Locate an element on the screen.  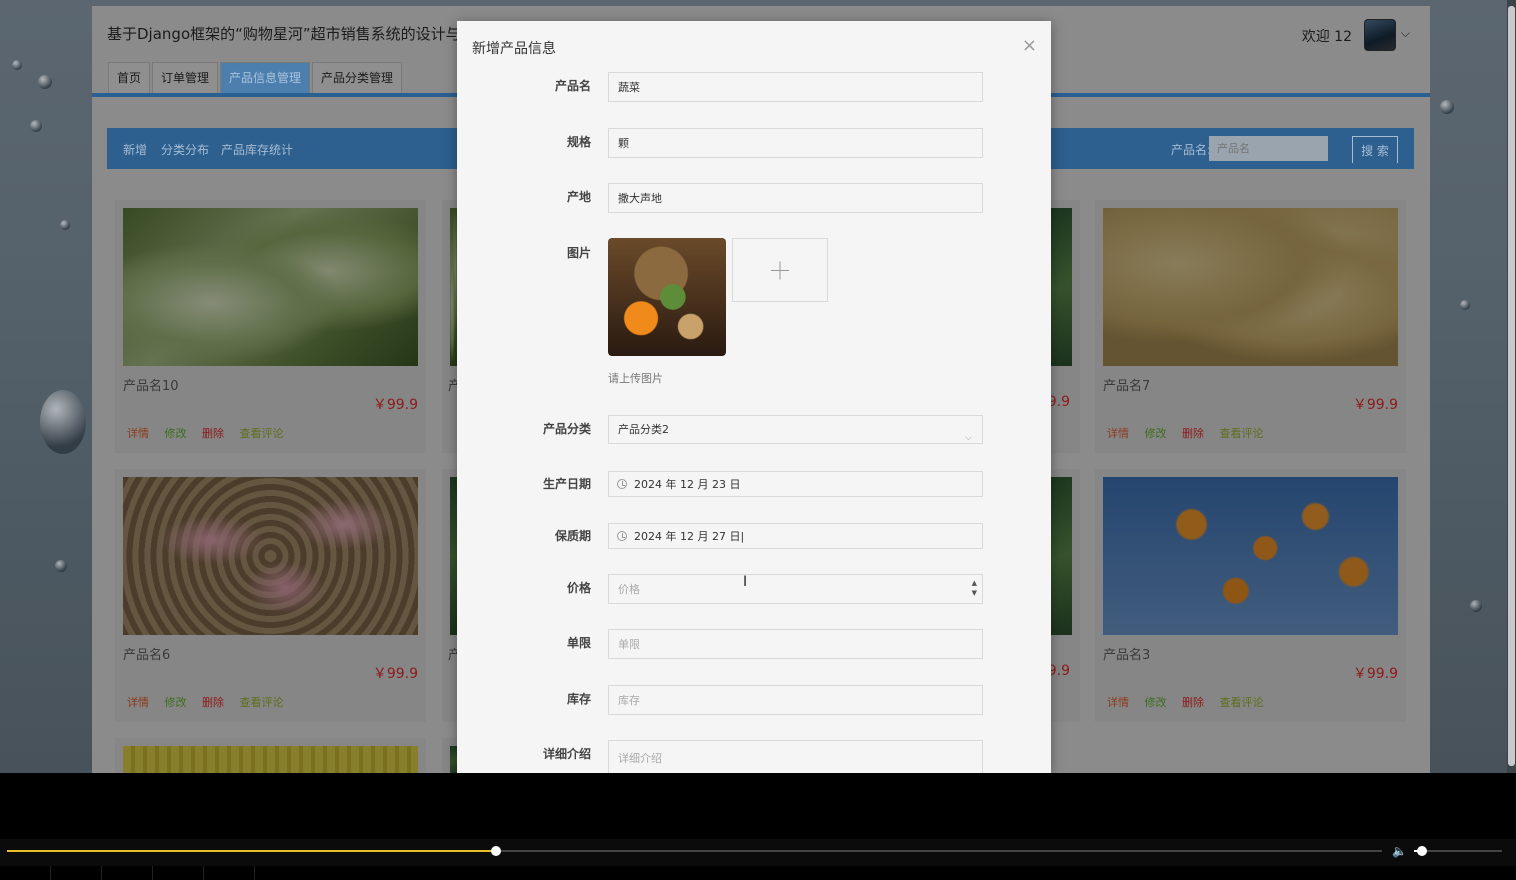
volume-slider is located at coordinates (1458, 851).